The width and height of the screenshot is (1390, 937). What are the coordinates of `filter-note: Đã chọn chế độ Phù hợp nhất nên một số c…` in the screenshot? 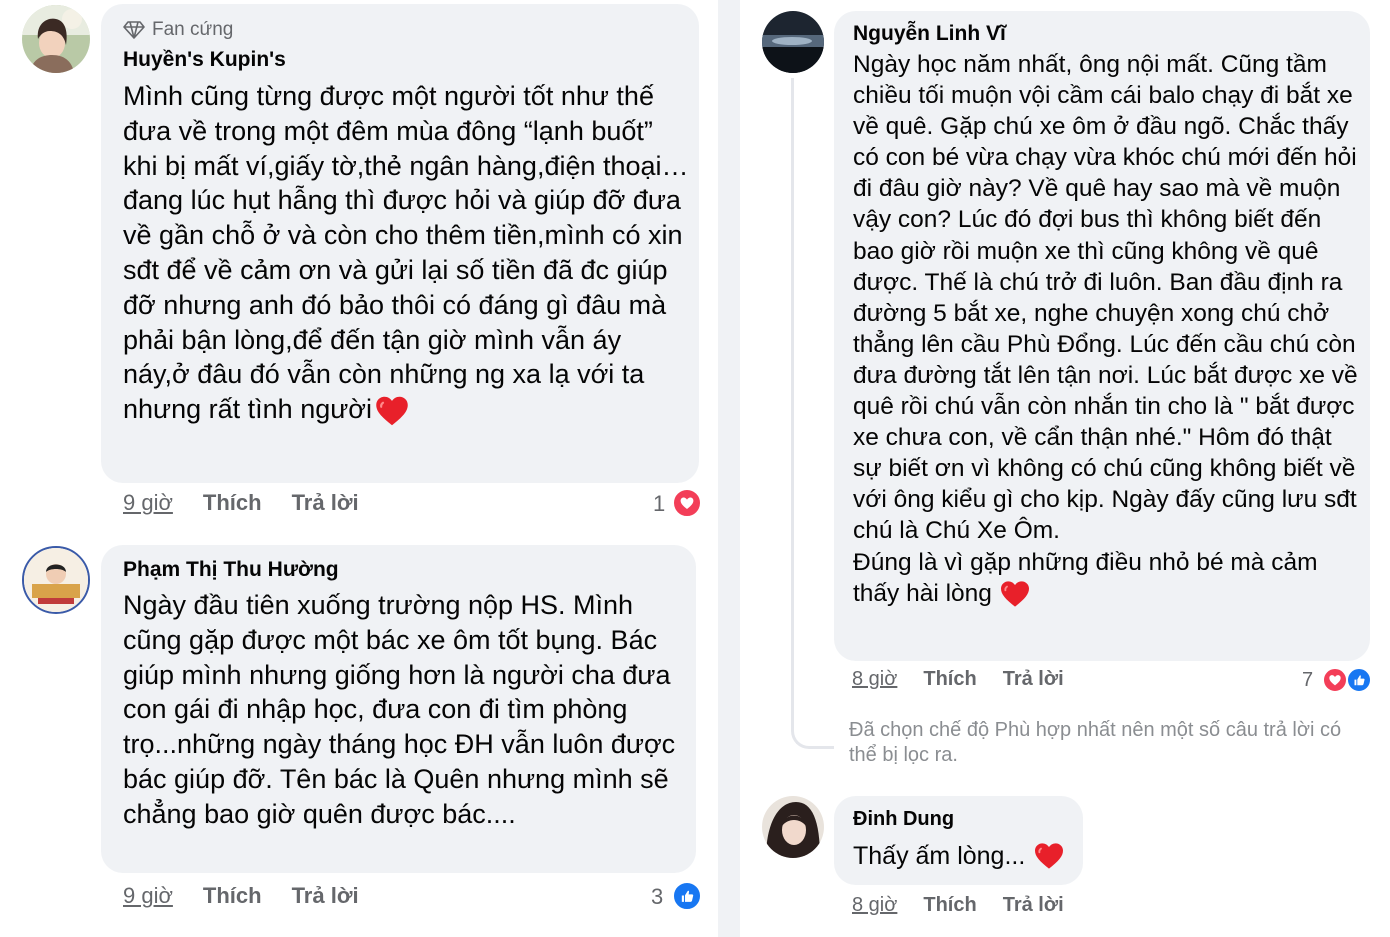 It's located at (1095, 742).